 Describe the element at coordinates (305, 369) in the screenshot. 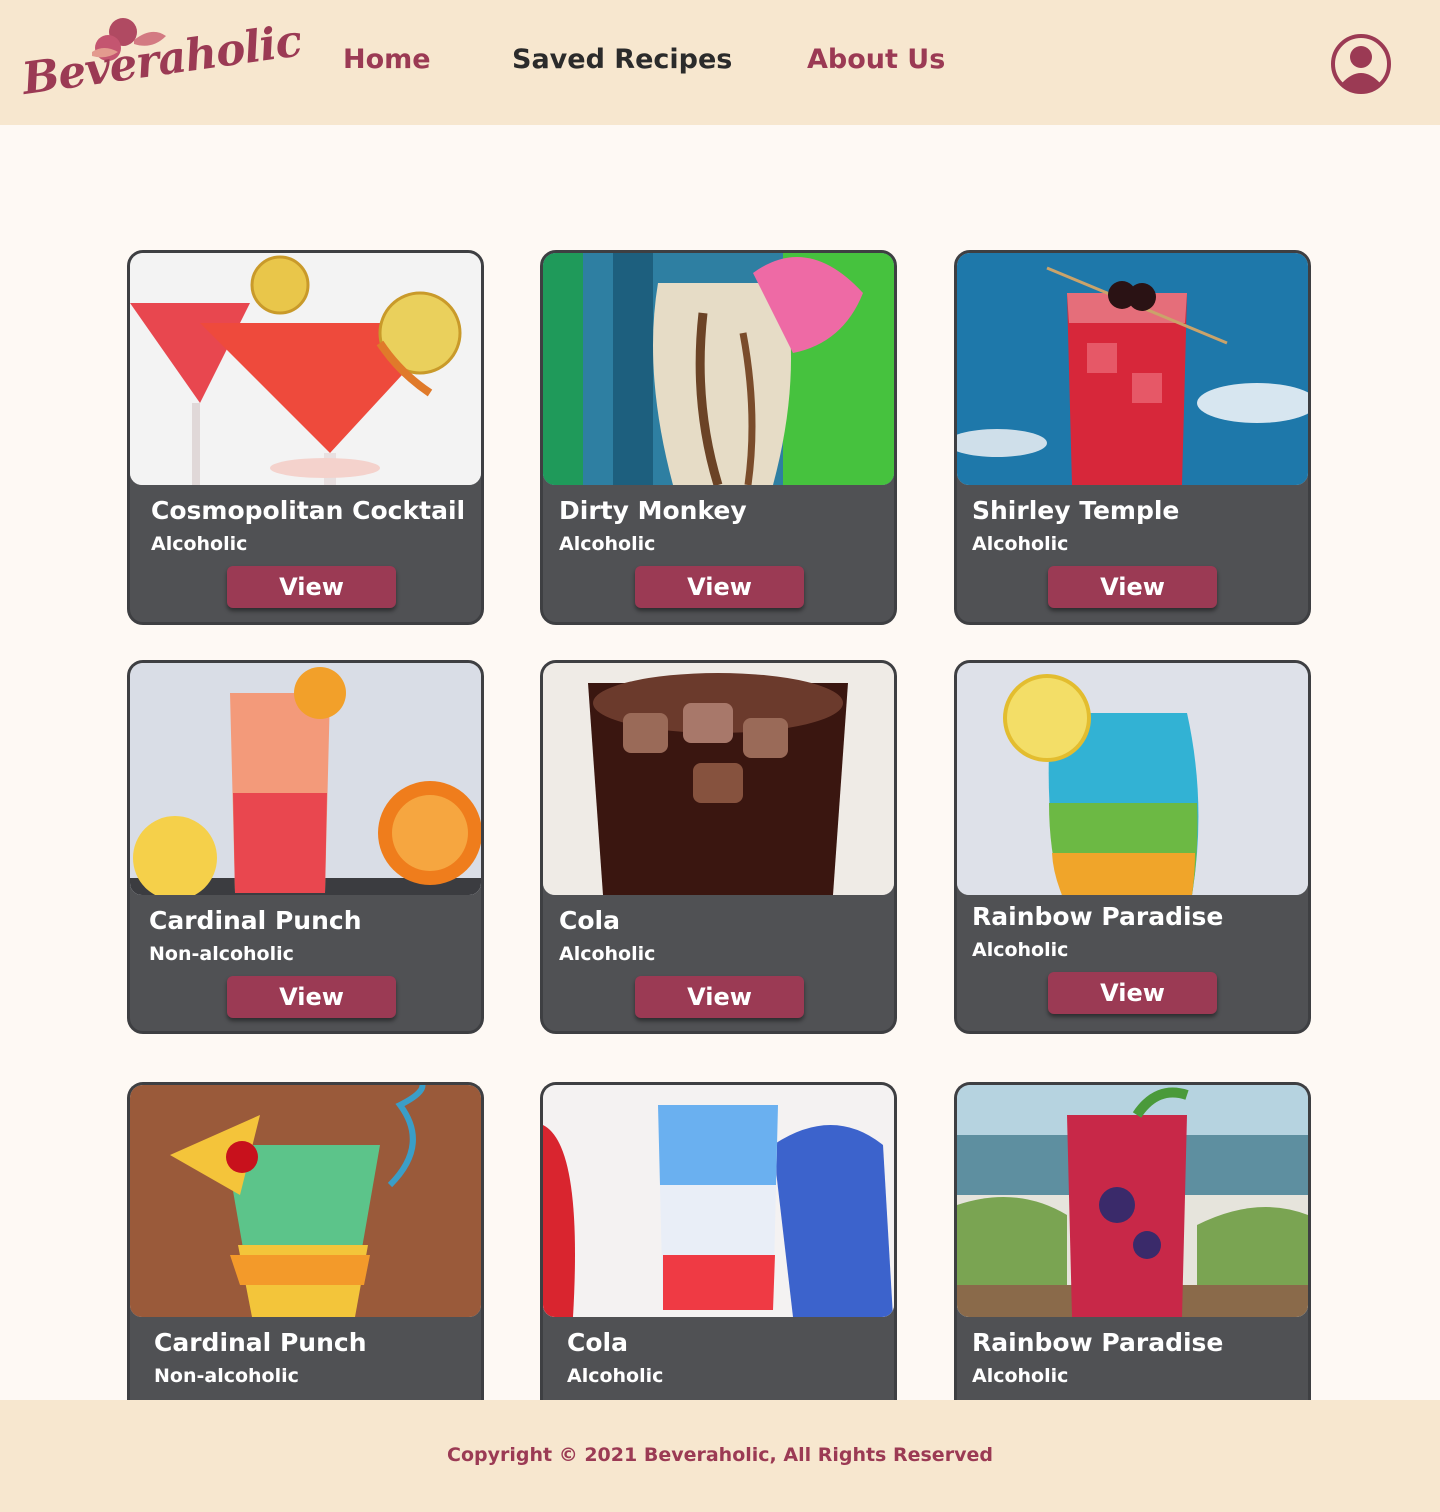

I see `cosmopolitan-photo` at that location.